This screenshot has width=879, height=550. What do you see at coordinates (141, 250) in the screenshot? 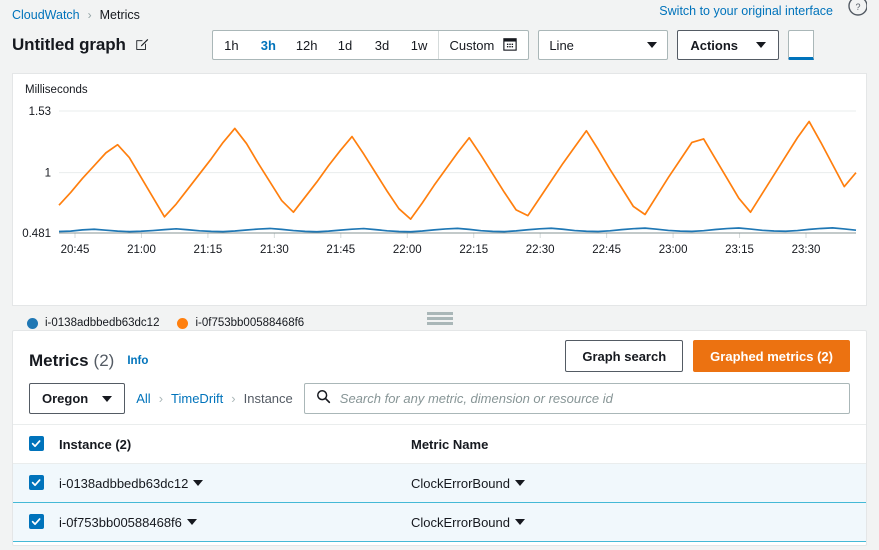
I see `svg-text: 21:00` at bounding box center [141, 250].